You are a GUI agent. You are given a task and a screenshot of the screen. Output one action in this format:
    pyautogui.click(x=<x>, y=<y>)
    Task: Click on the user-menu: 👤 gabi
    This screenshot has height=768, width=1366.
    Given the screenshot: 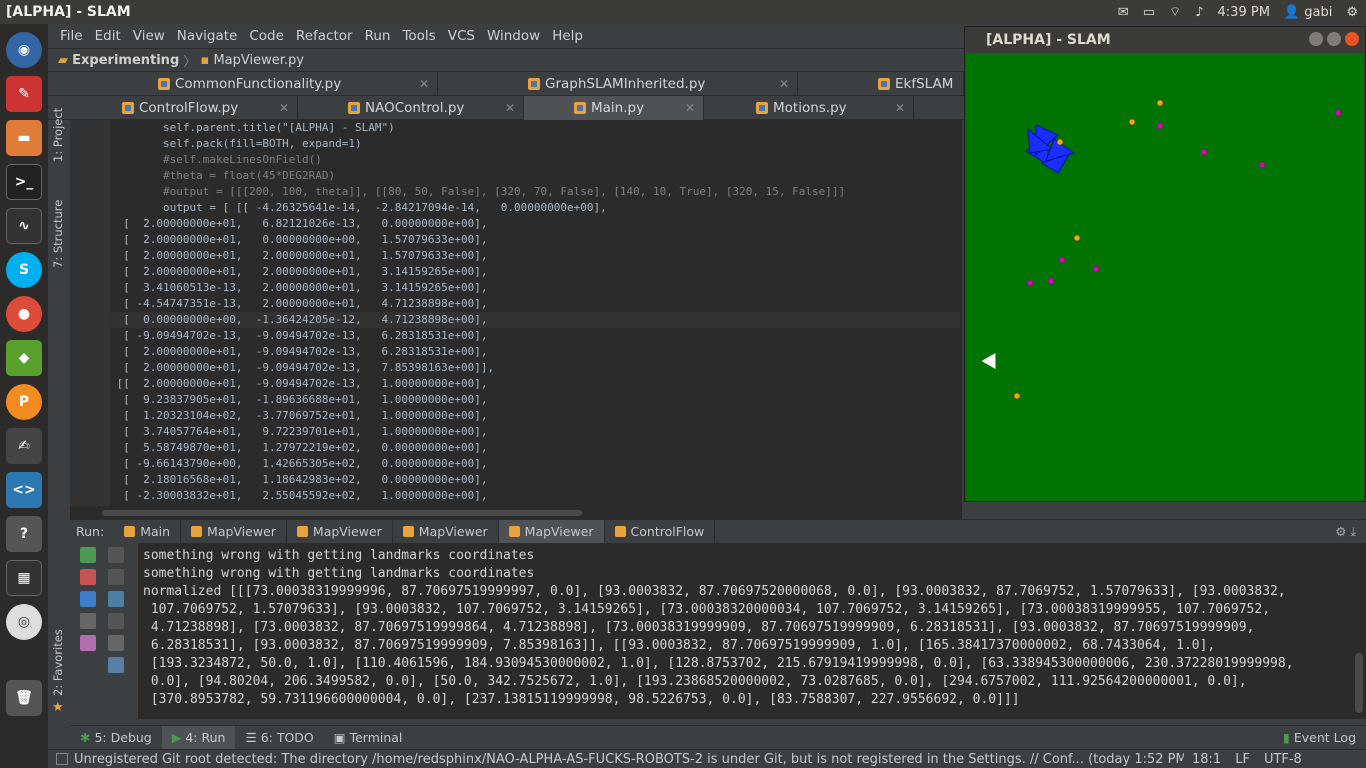 What is the action you would take?
    pyautogui.click(x=1308, y=12)
    